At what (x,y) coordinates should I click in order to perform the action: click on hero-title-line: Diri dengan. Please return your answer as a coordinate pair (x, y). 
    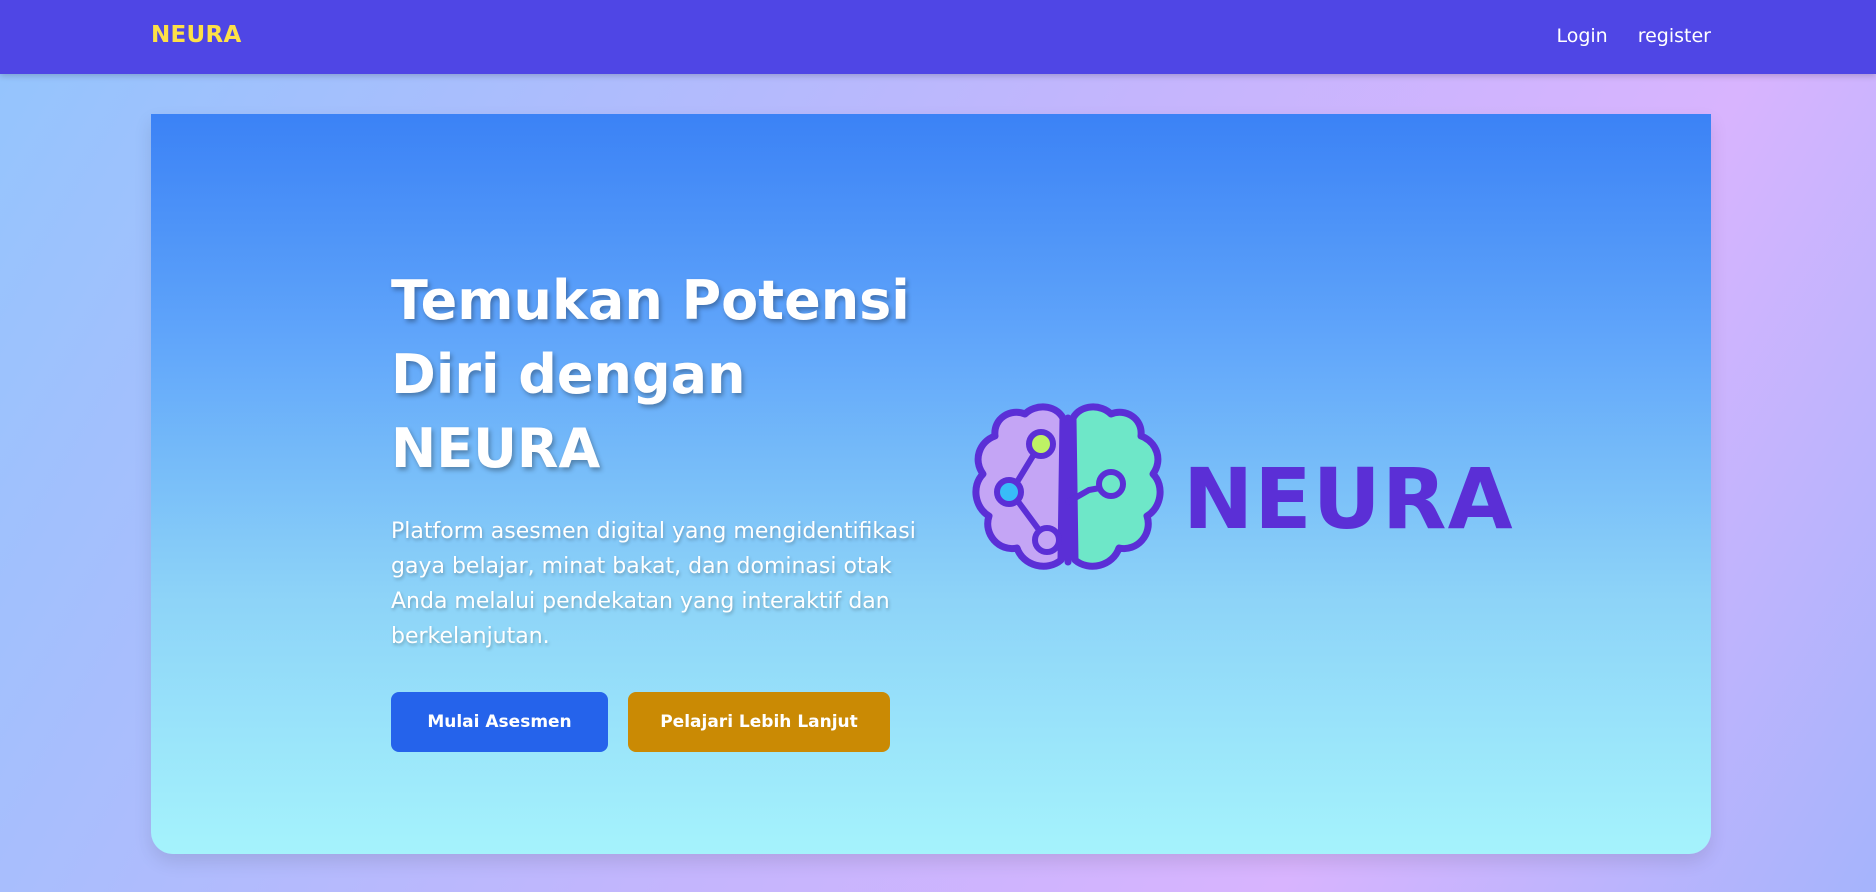
    Looking at the image, I should click on (568, 374).